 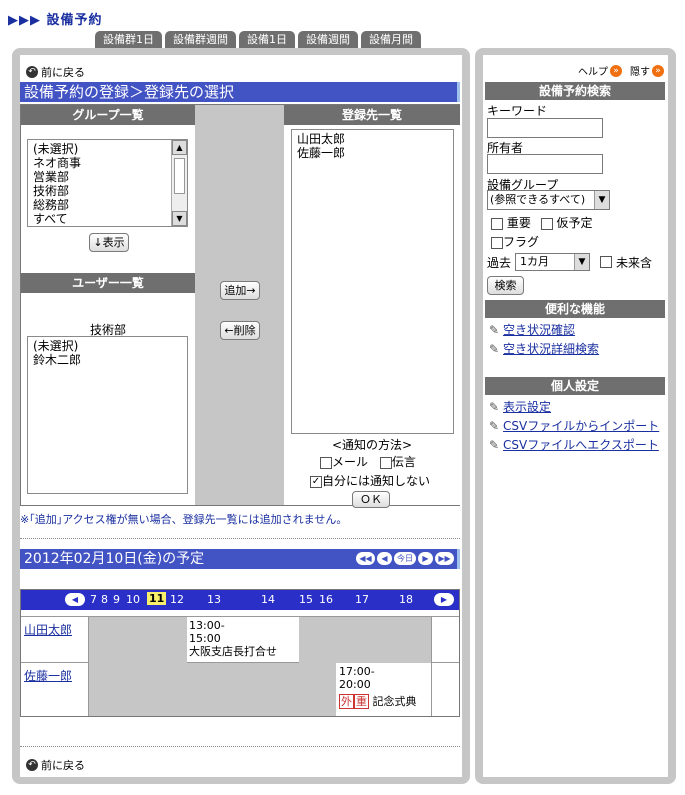 What do you see at coordinates (606, 262) in the screenshot?
I see `future-checkbox` at bounding box center [606, 262].